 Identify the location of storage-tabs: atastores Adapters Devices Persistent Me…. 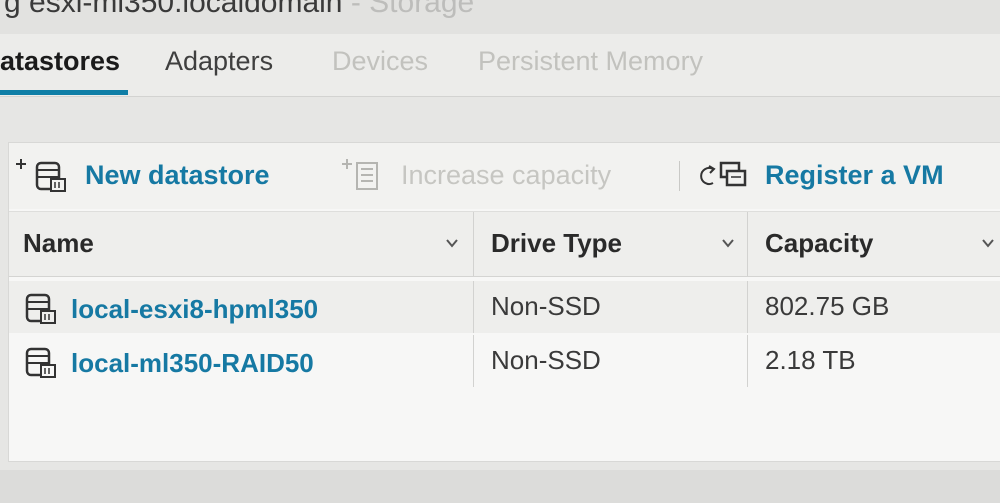
(500, 65).